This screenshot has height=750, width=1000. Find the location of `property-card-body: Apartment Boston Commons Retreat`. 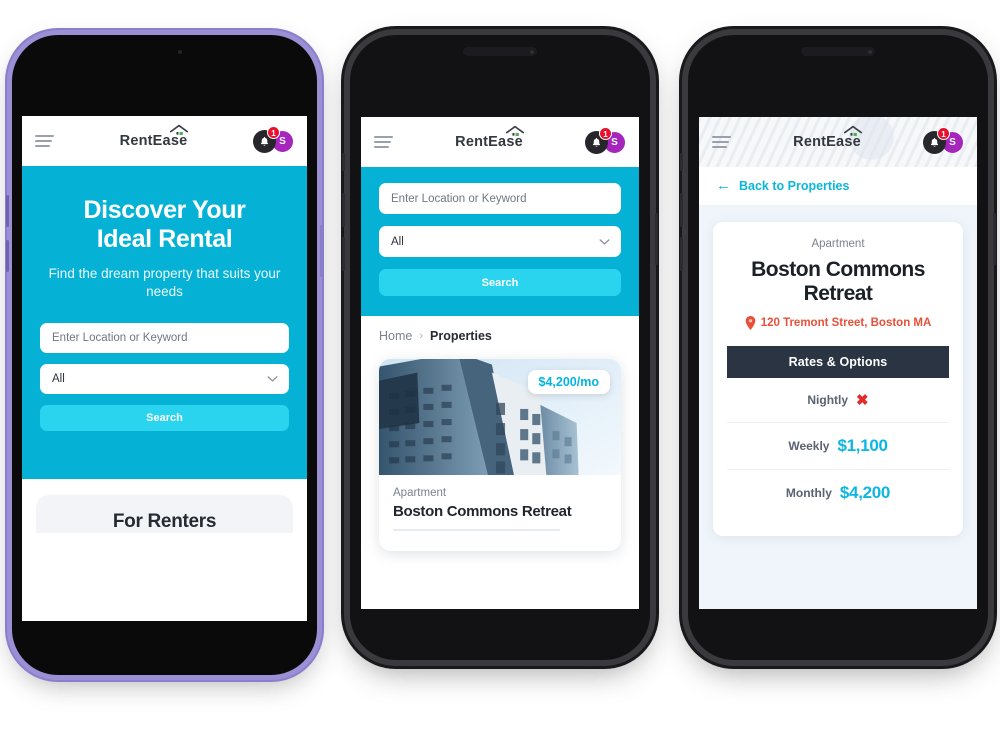

property-card-body: Apartment Boston Commons Retreat is located at coordinates (500, 513).